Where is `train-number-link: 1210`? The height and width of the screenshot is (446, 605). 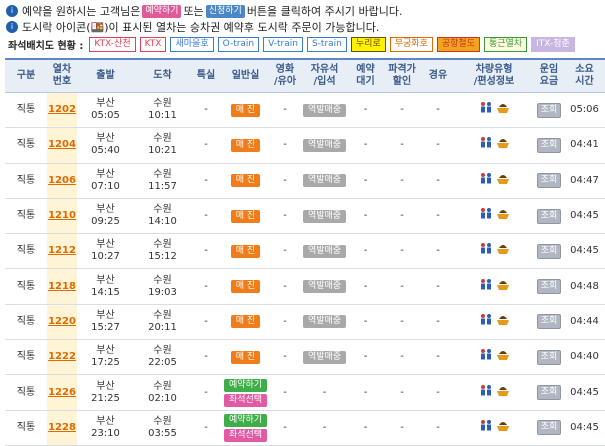
train-number-link: 1210 is located at coordinates (62, 215).